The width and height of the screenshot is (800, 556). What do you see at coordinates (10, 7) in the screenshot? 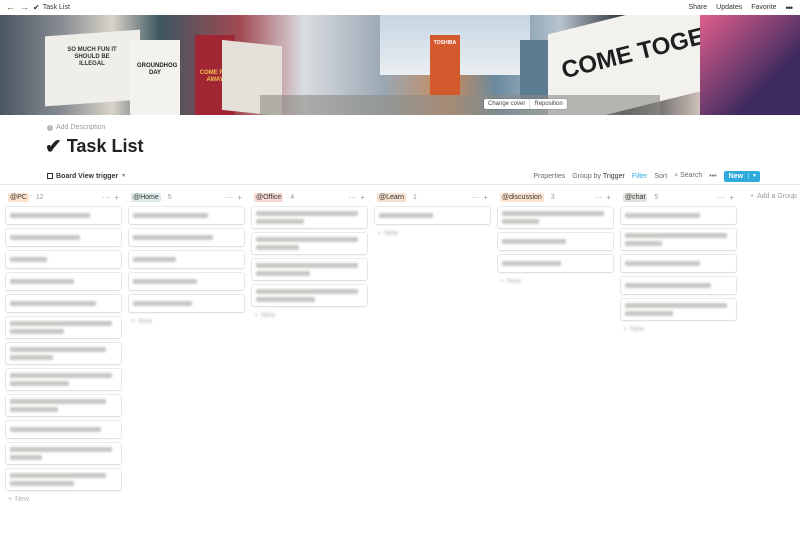
I see `arrow-left-icon: ←` at bounding box center [10, 7].